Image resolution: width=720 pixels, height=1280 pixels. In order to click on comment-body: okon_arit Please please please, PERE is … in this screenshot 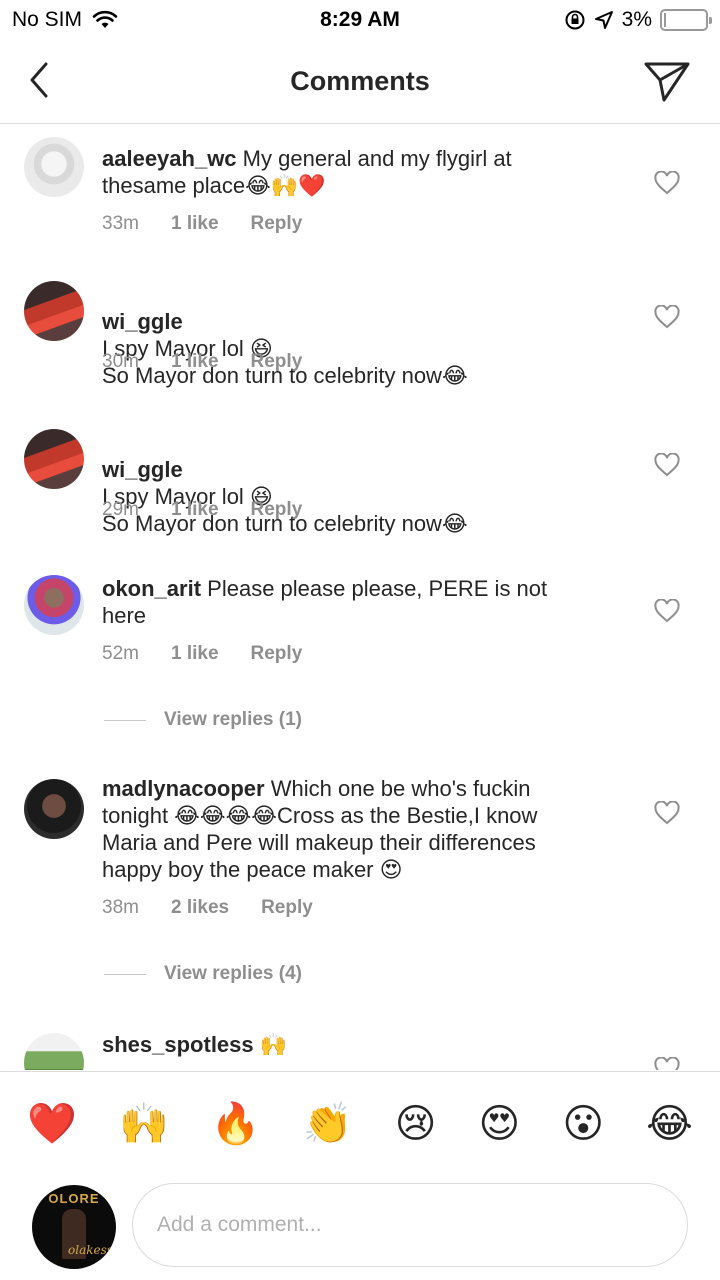, I will do `click(347, 602)`.